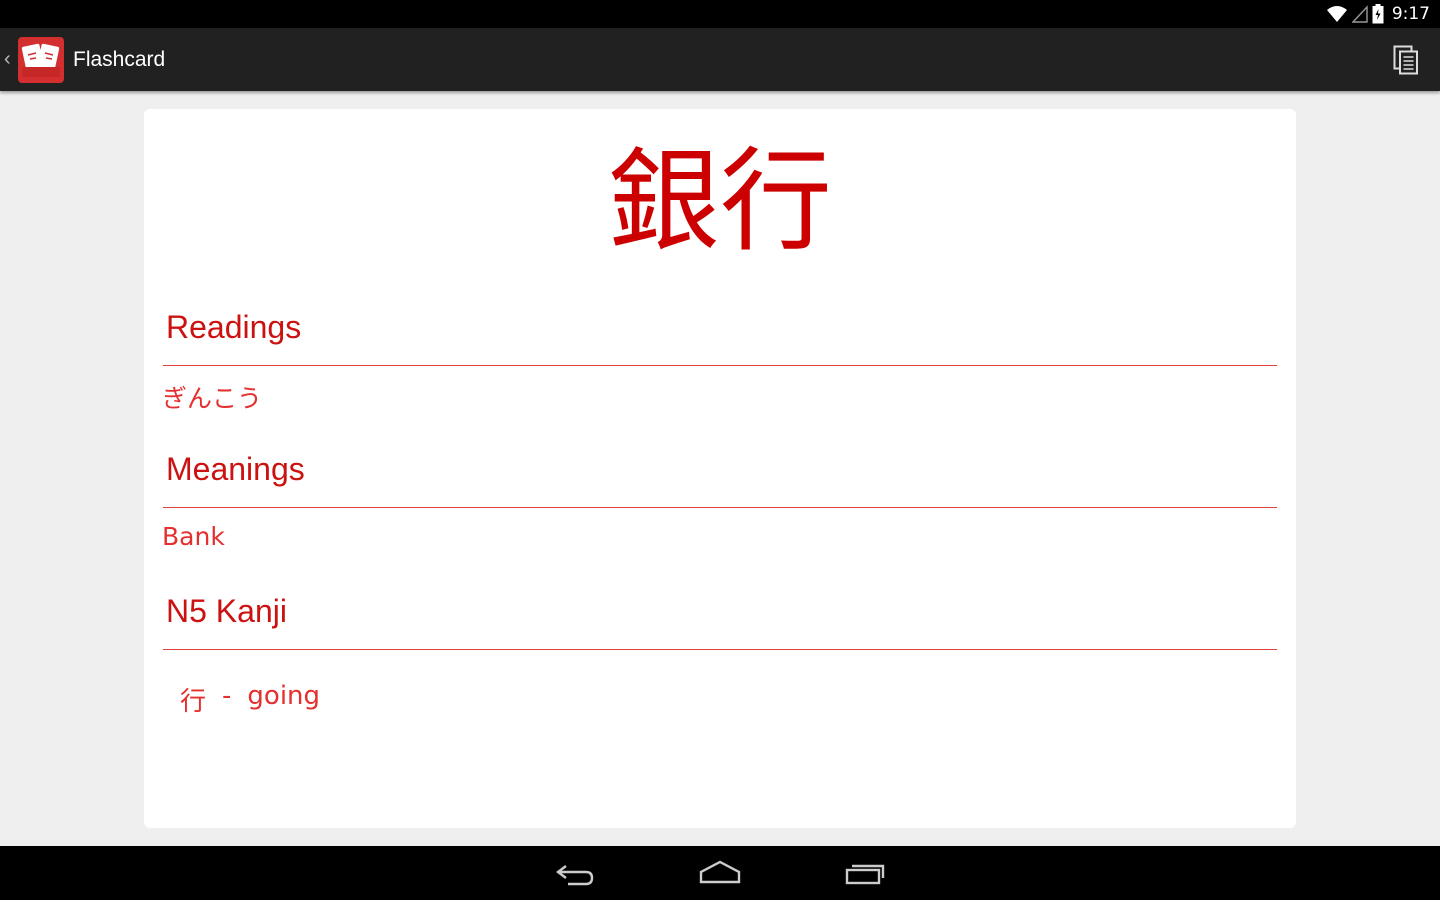 The image size is (1440, 900). What do you see at coordinates (234, 327) in the screenshot?
I see `readings-heading: Readings` at bounding box center [234, 327].